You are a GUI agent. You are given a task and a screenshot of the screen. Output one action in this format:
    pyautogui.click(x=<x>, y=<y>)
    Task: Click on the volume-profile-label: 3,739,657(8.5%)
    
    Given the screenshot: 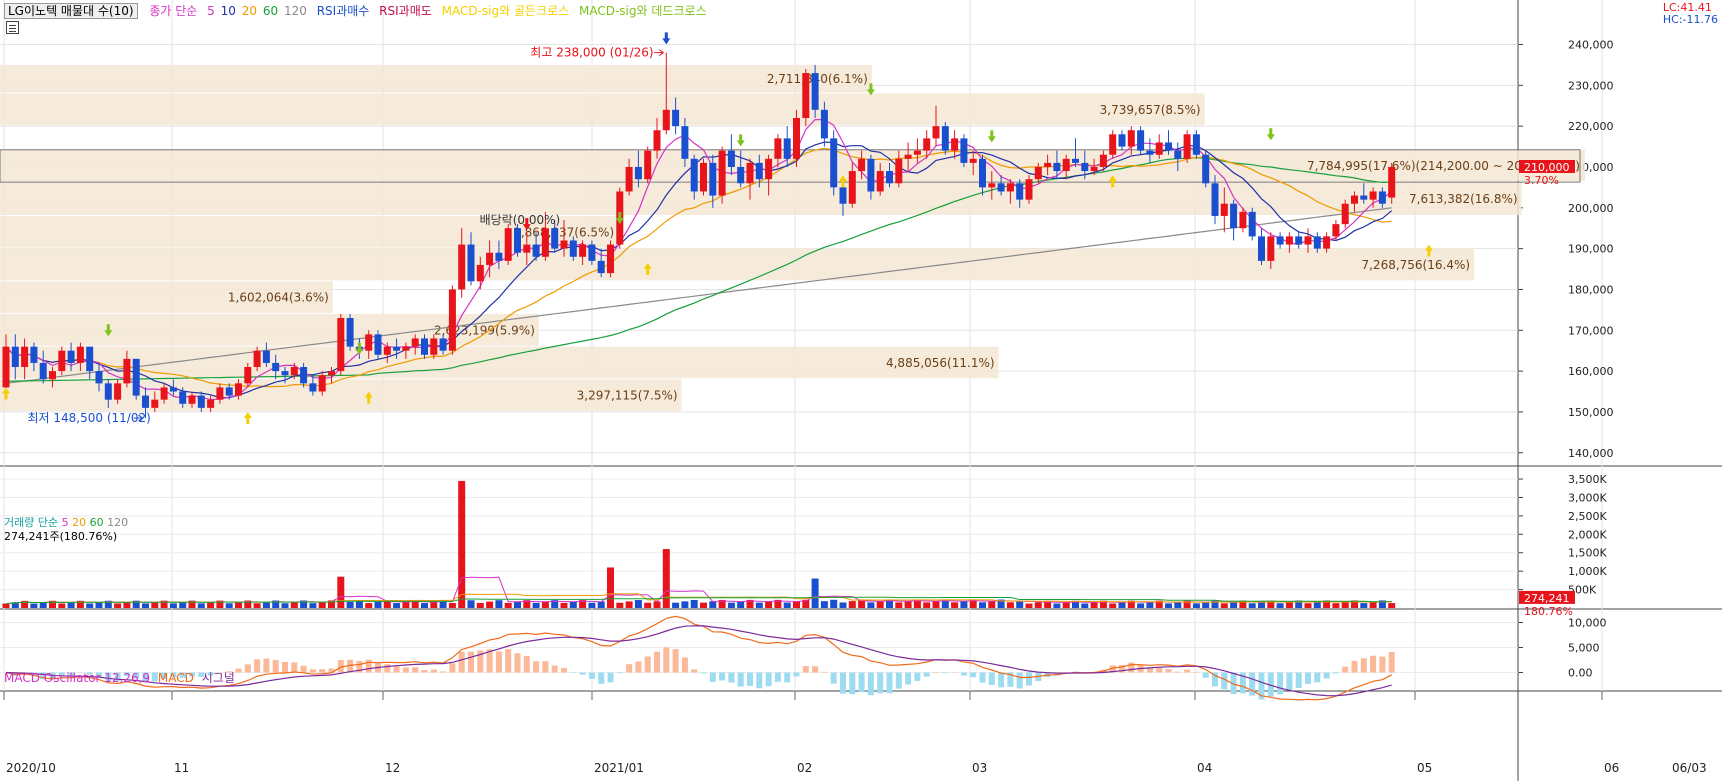 What is the action you would take?
    pyautogui.click(x=1150, y=110)
    